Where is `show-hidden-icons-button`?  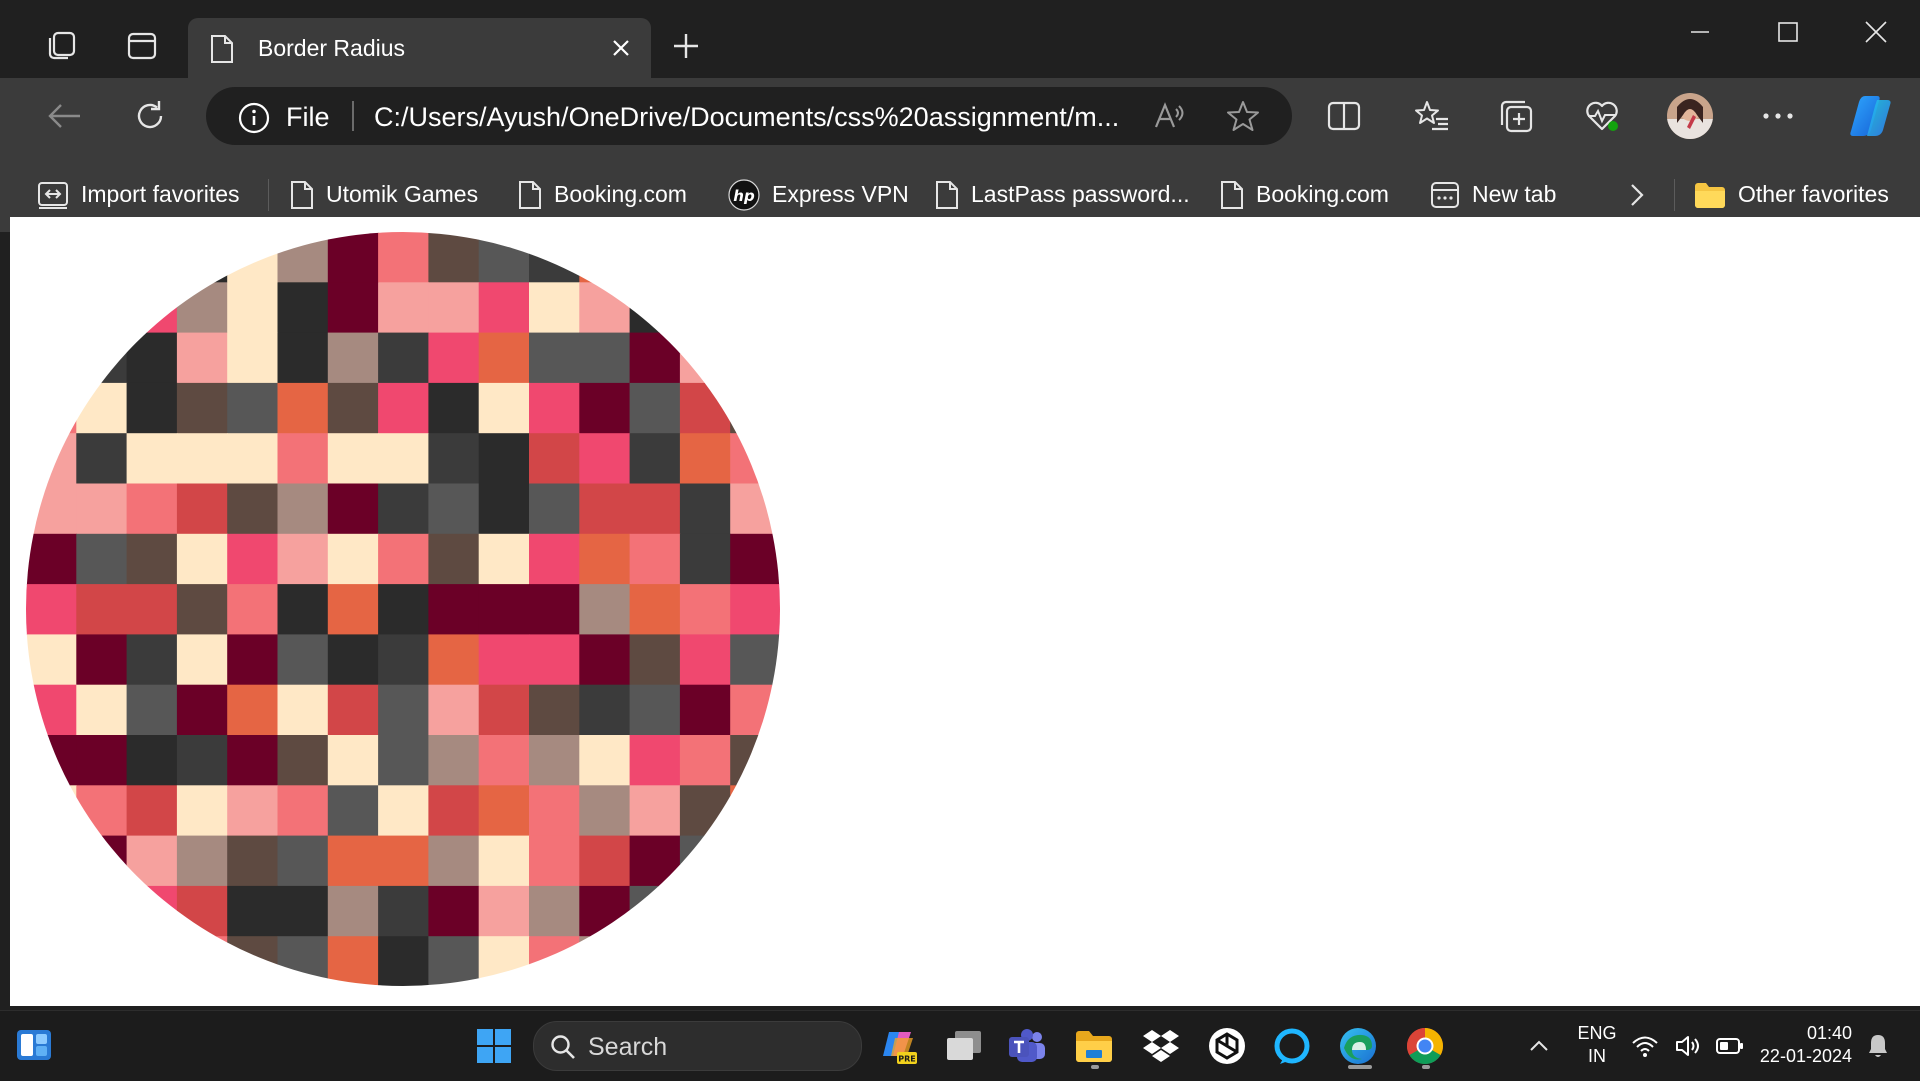 show-hidden-icons-button is located at coordinates (1539, 1046).